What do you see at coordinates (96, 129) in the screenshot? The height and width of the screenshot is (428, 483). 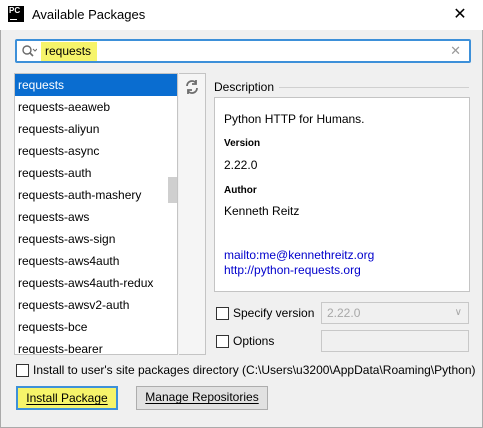 I see `package-list-item: requests-aliyun` at bounding box center [96, 129].